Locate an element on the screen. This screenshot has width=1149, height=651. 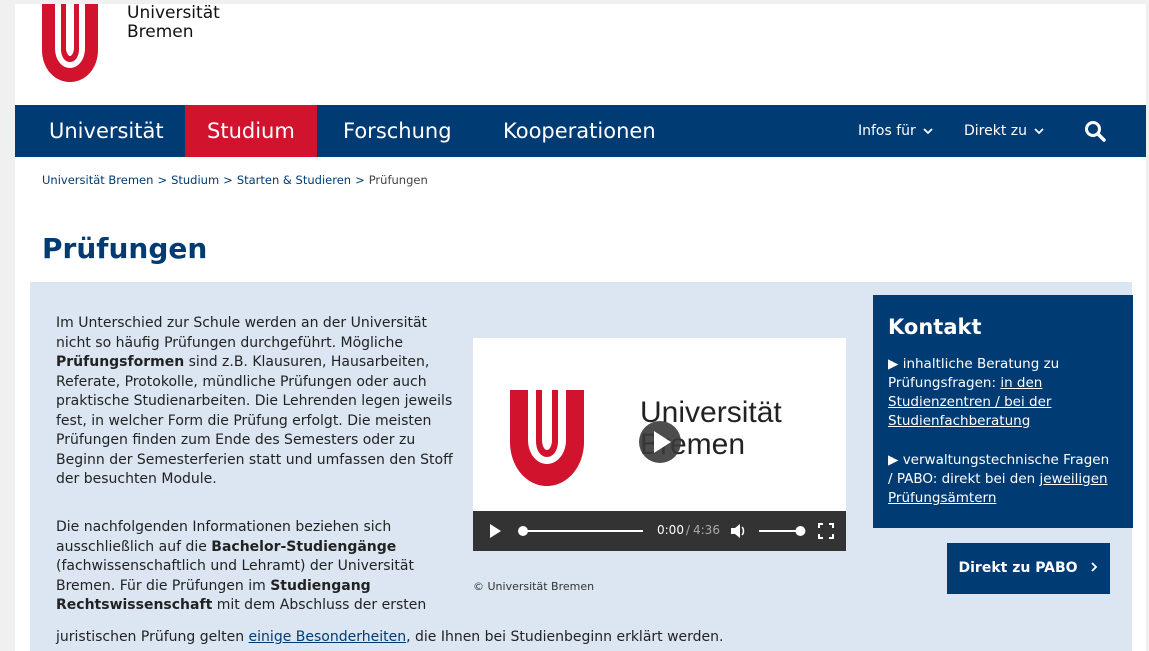
search-icon is located at coordinates (1095, 131).